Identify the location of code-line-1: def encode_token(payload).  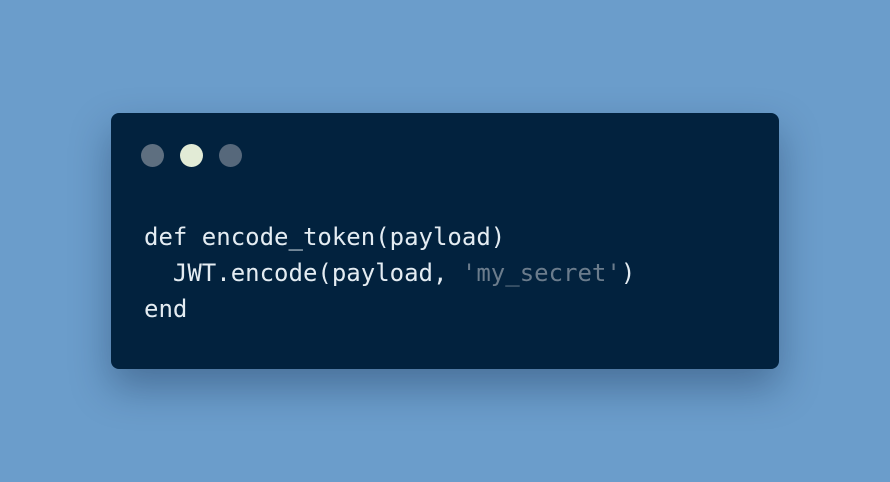
(389, 237).